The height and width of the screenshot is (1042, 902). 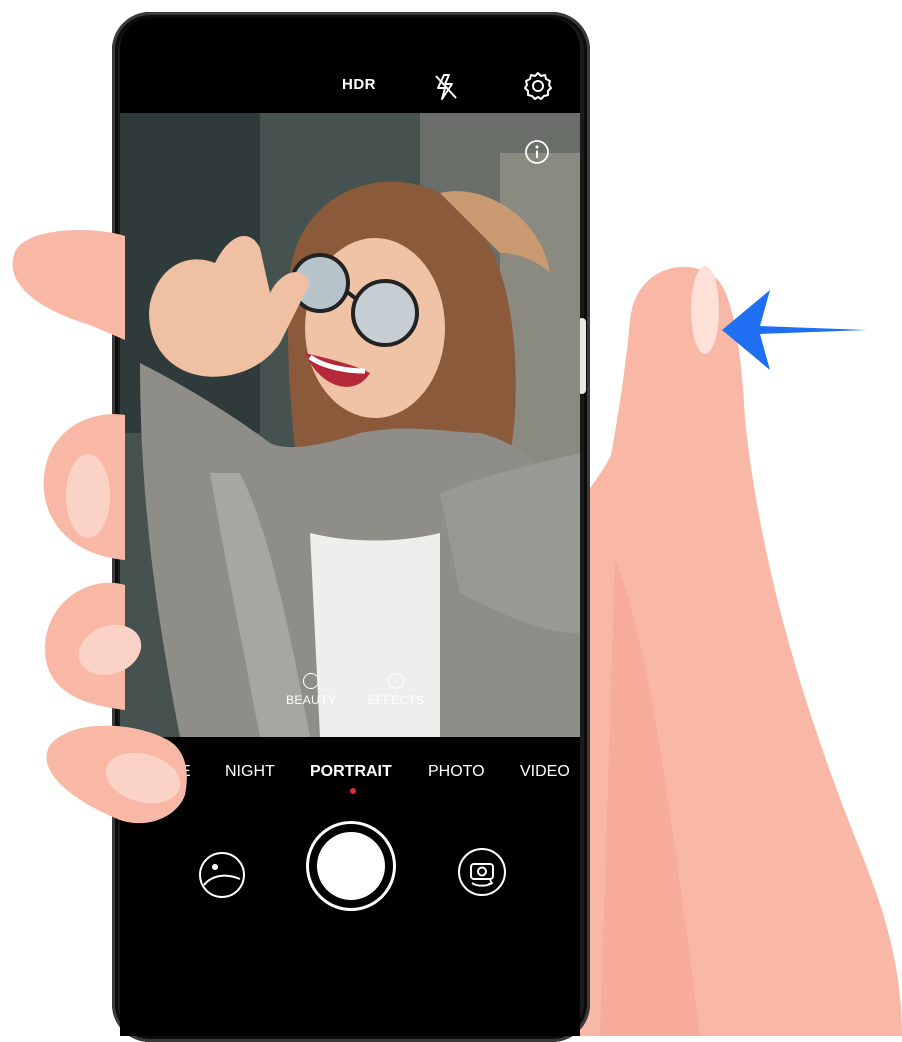 I want to click on effects-label: EFFECTS, so click(x=396, y=700).